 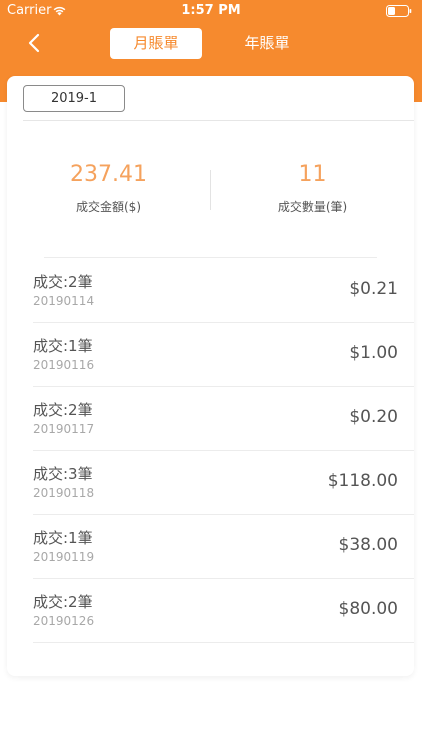 I want to click on record-date: 20190119, so click(x=64, y=557).